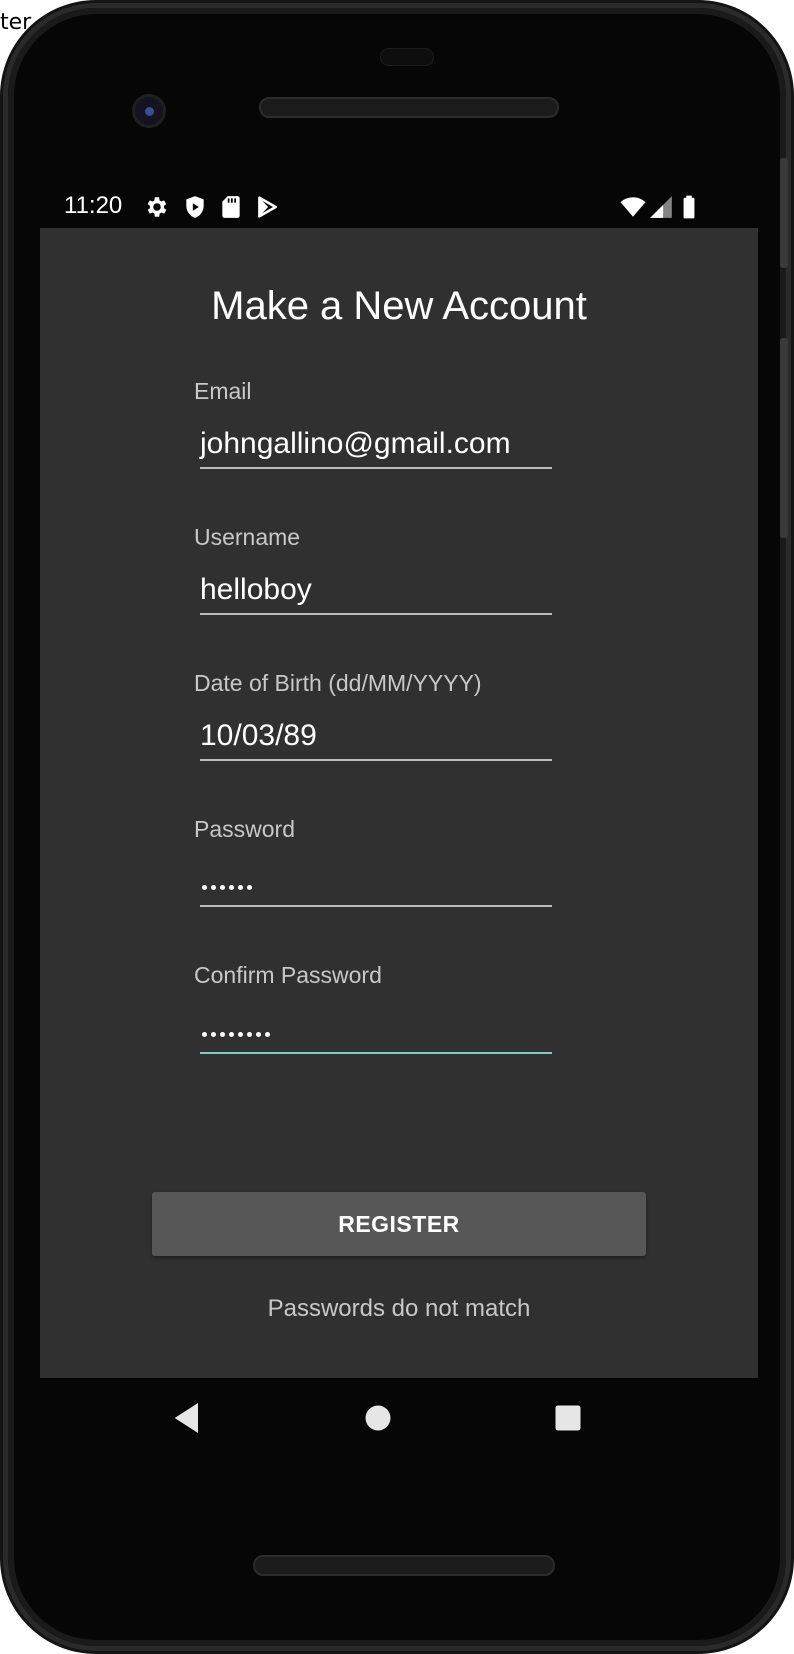  What do you see at coordinates (258, 735) in the screenshot?
I see `dob-value: 10/03/89` at bounding box center [258, 735].